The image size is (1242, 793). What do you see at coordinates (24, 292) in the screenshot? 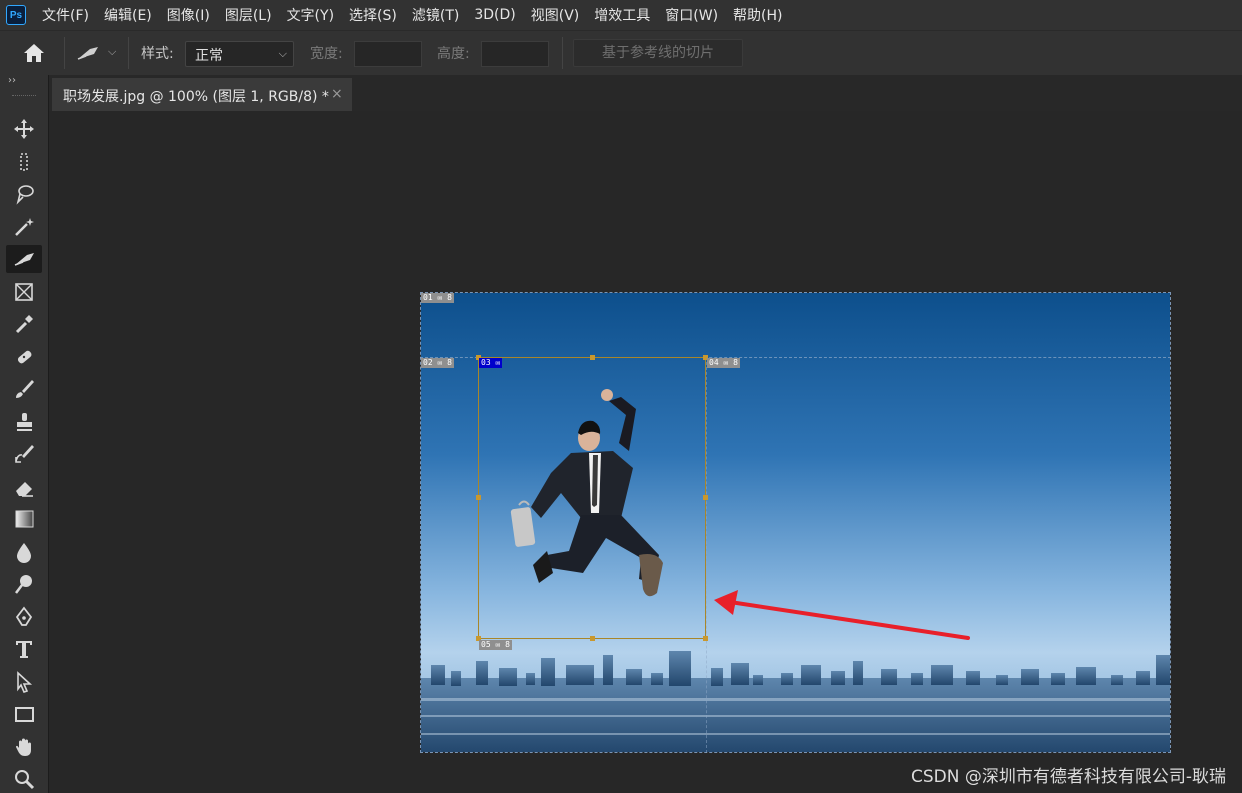
I see `frame-tool-icon` at bounding box center [24, 292].